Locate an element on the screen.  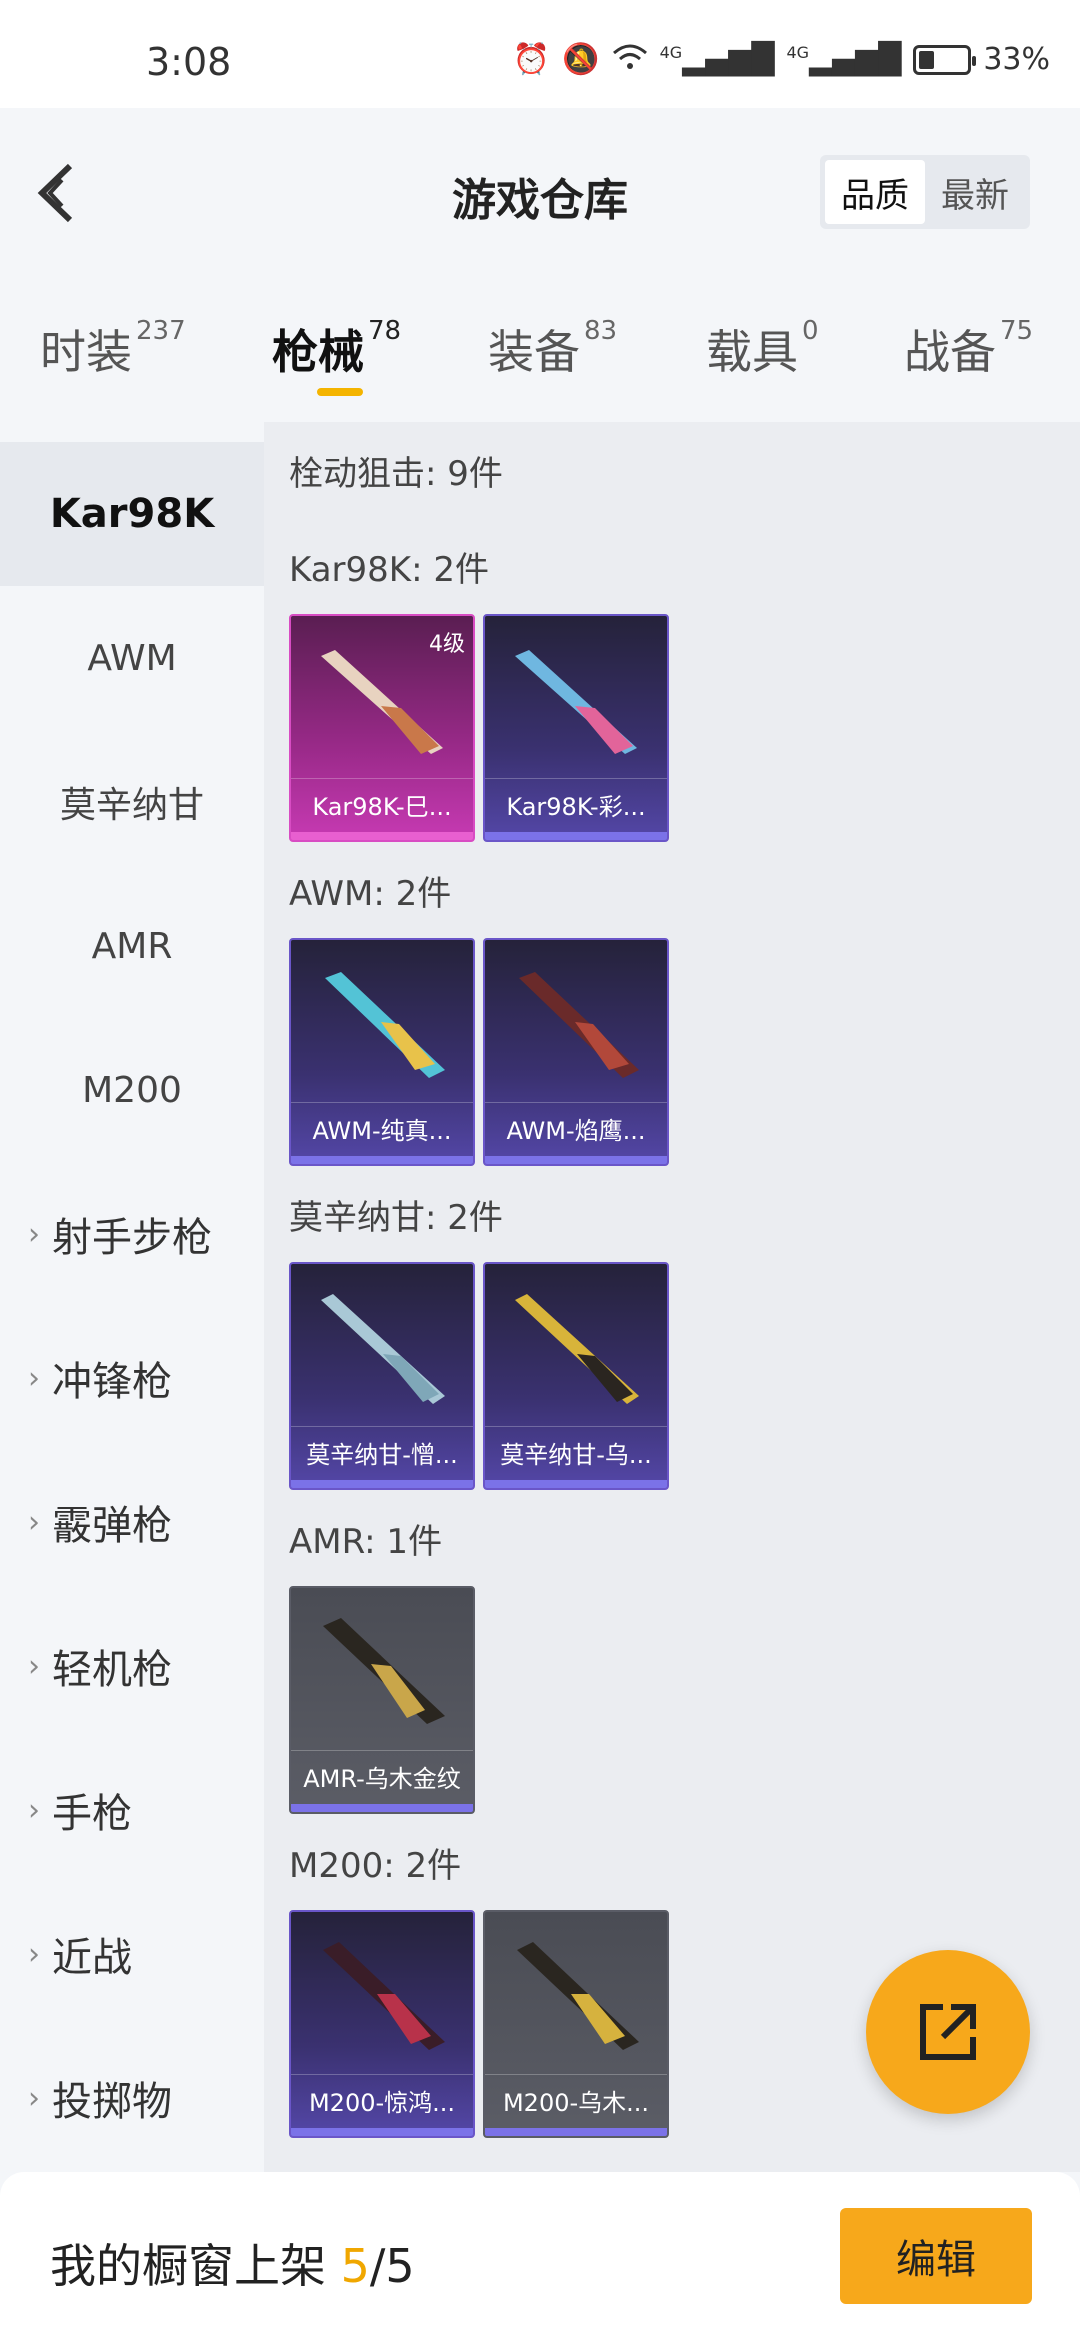
sidebar-group-smg: › 冲锋枪 is located at coordinates (132, 1378).